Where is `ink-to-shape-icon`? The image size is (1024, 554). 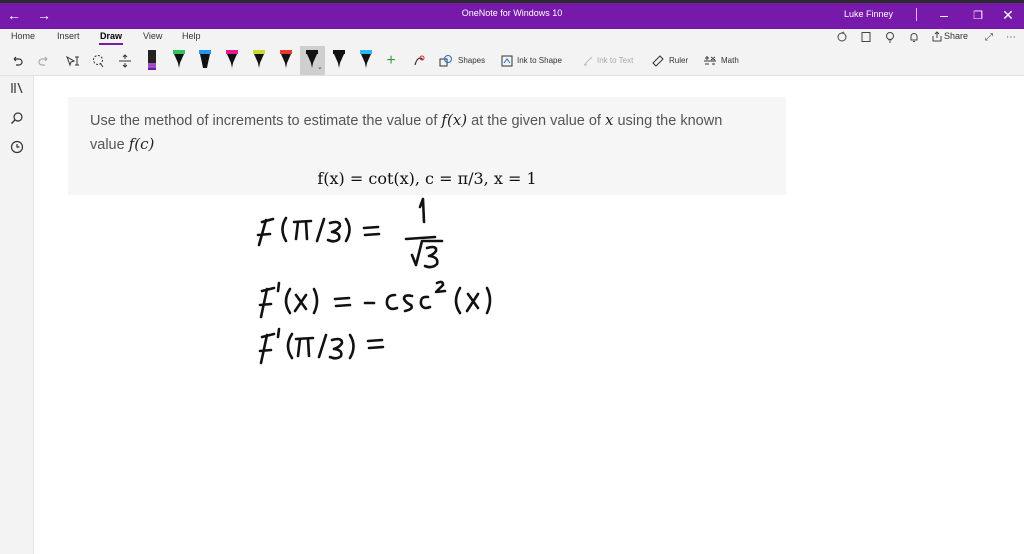 ink-to-shape-icon is located at coordinates (507, 61).